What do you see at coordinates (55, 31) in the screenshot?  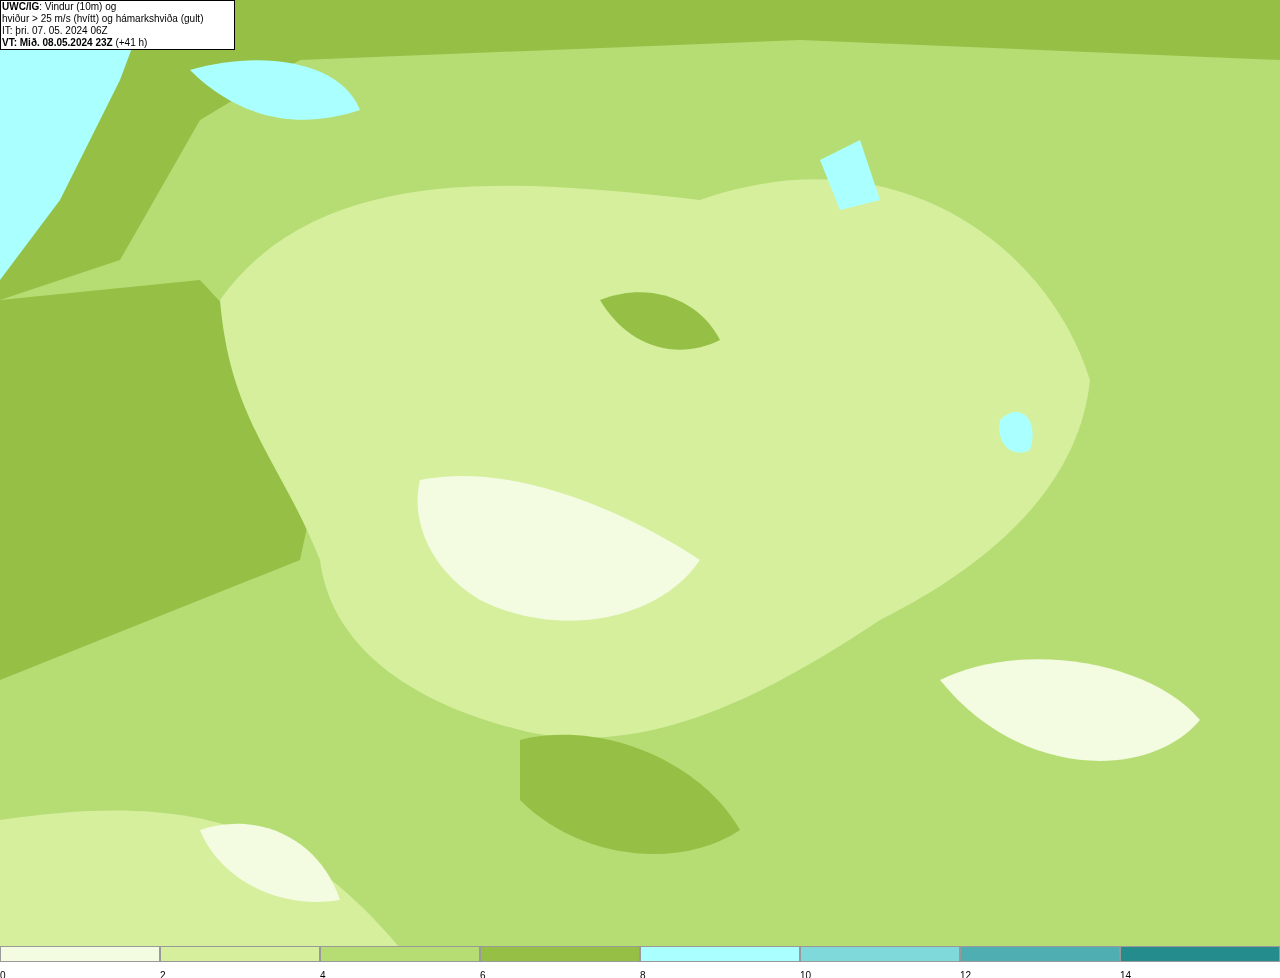 I see `legend-text: IT: þri. 07. 05. 2024 06Z` at bounding box center [55, 31].